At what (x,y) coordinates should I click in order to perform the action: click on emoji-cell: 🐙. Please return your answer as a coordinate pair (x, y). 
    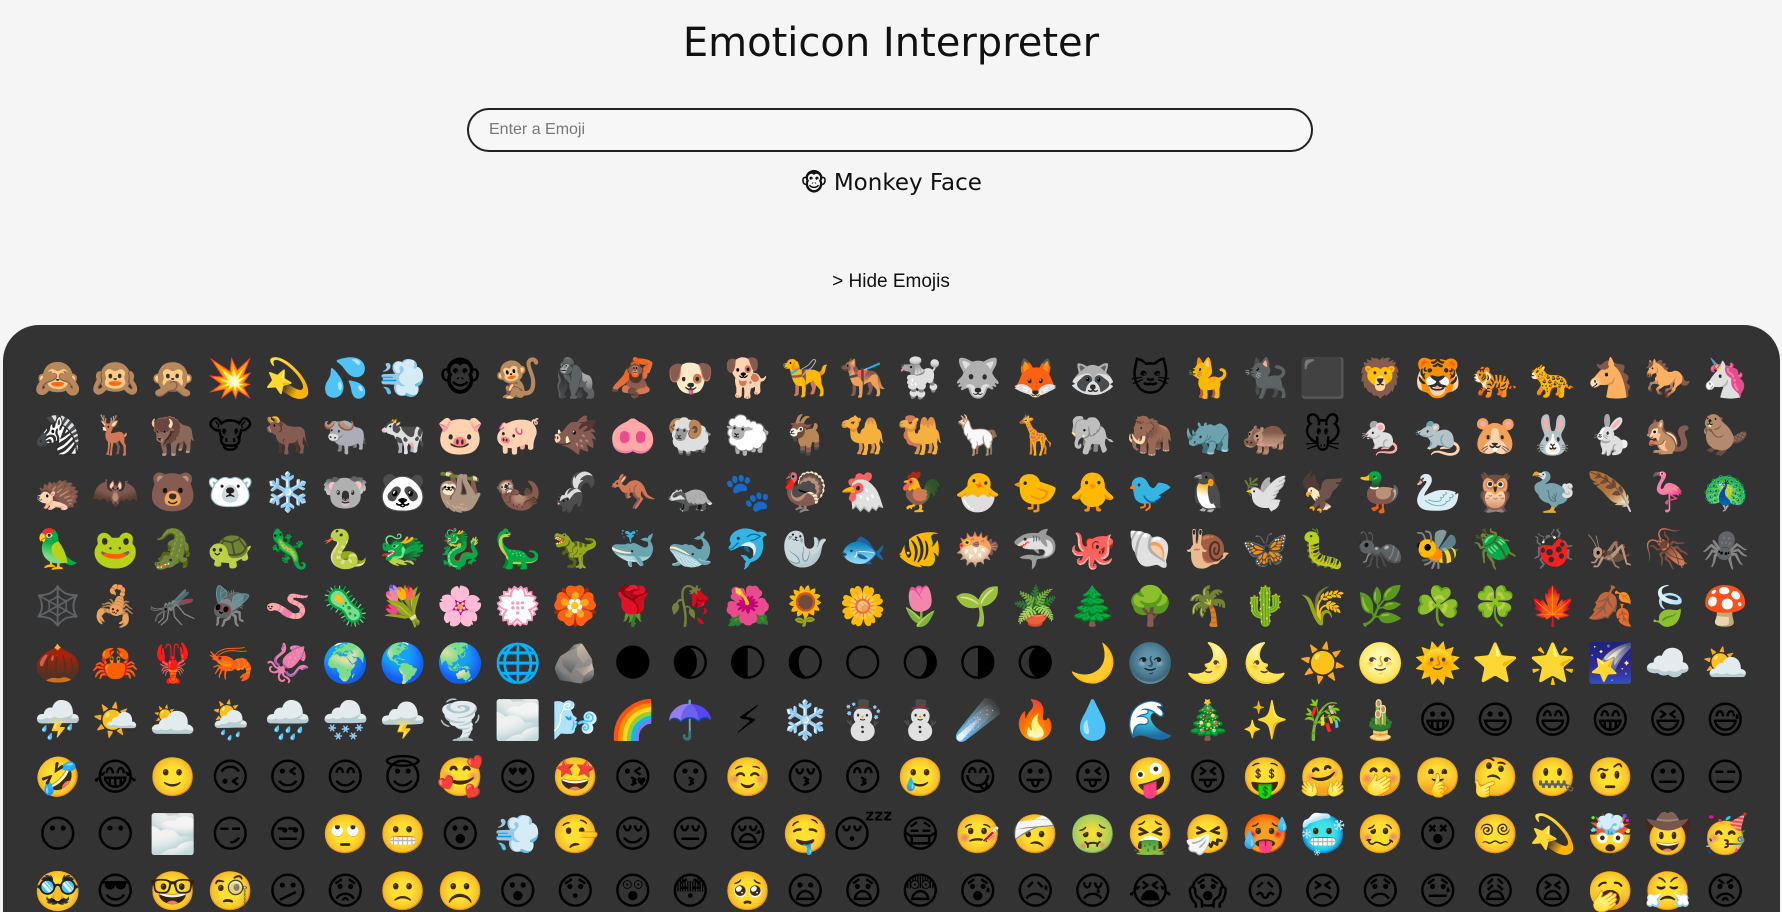
    Looking at the image, I should click on (1093, 548).